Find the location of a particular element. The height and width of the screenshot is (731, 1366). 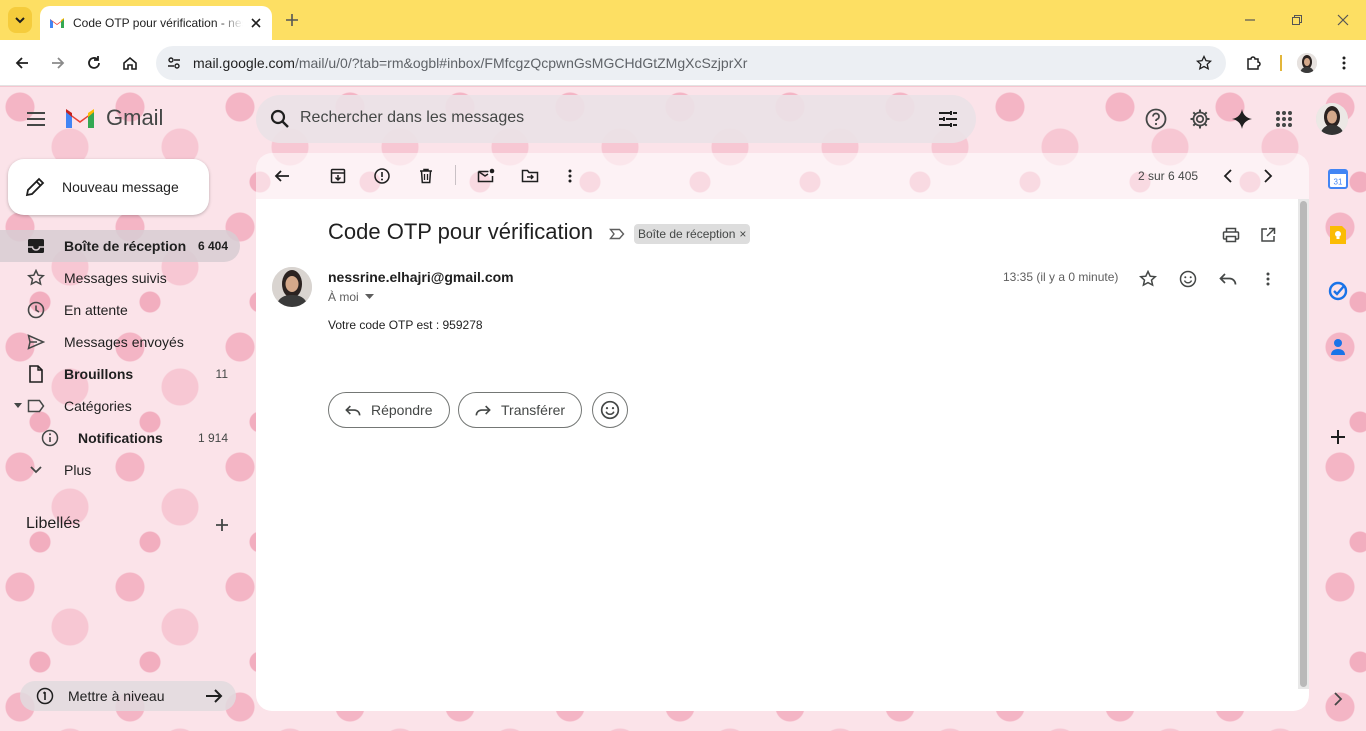

more-actions-button is located at coordinates (570, 176).